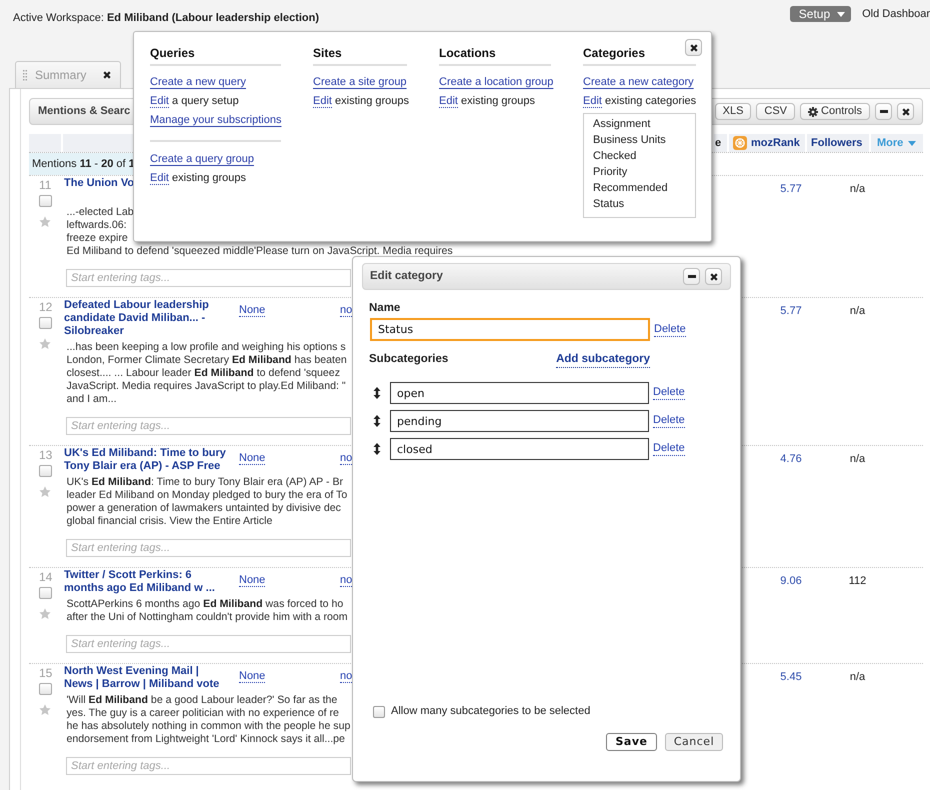  I want to click on wheel-icon, so click(740, 143).